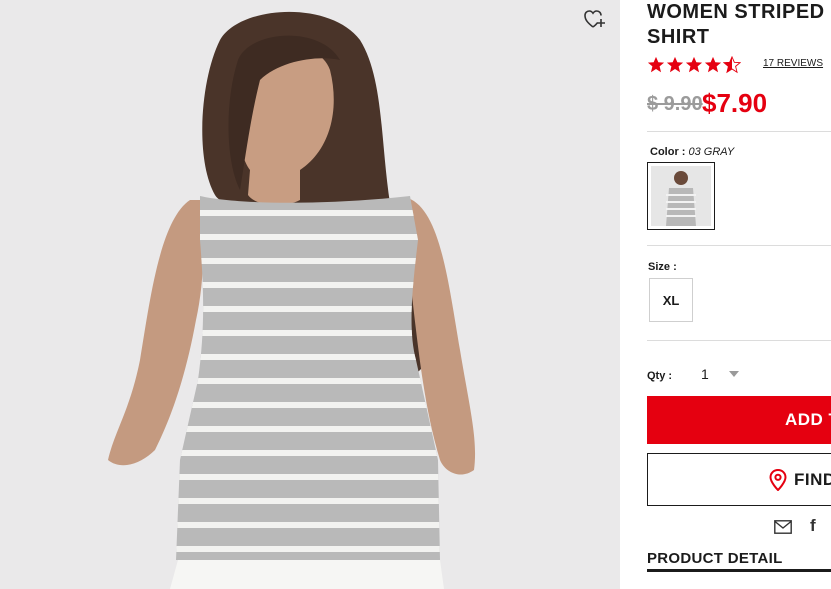 The width and height of the screenshot is (831, 589). I want to click on sale-price: $7.90, so click(735, 103).